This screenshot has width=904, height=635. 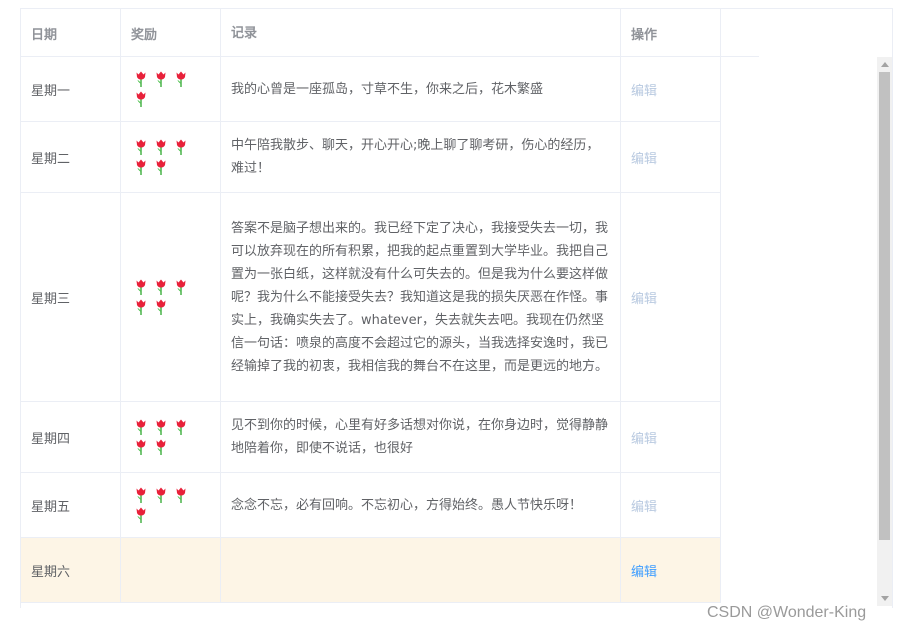 I want to click on header-date: 日期, so click(x=71, y=33).